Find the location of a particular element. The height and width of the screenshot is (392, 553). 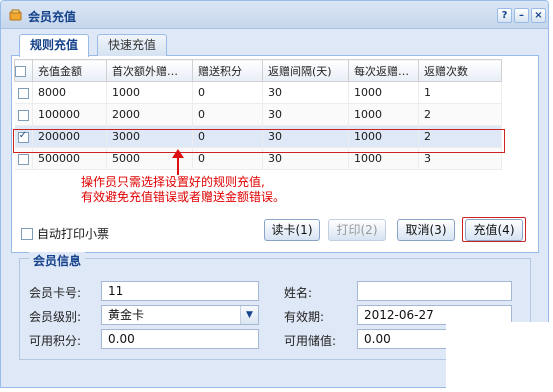

cell-amount: 100000 is located at coordinates (69, 114).